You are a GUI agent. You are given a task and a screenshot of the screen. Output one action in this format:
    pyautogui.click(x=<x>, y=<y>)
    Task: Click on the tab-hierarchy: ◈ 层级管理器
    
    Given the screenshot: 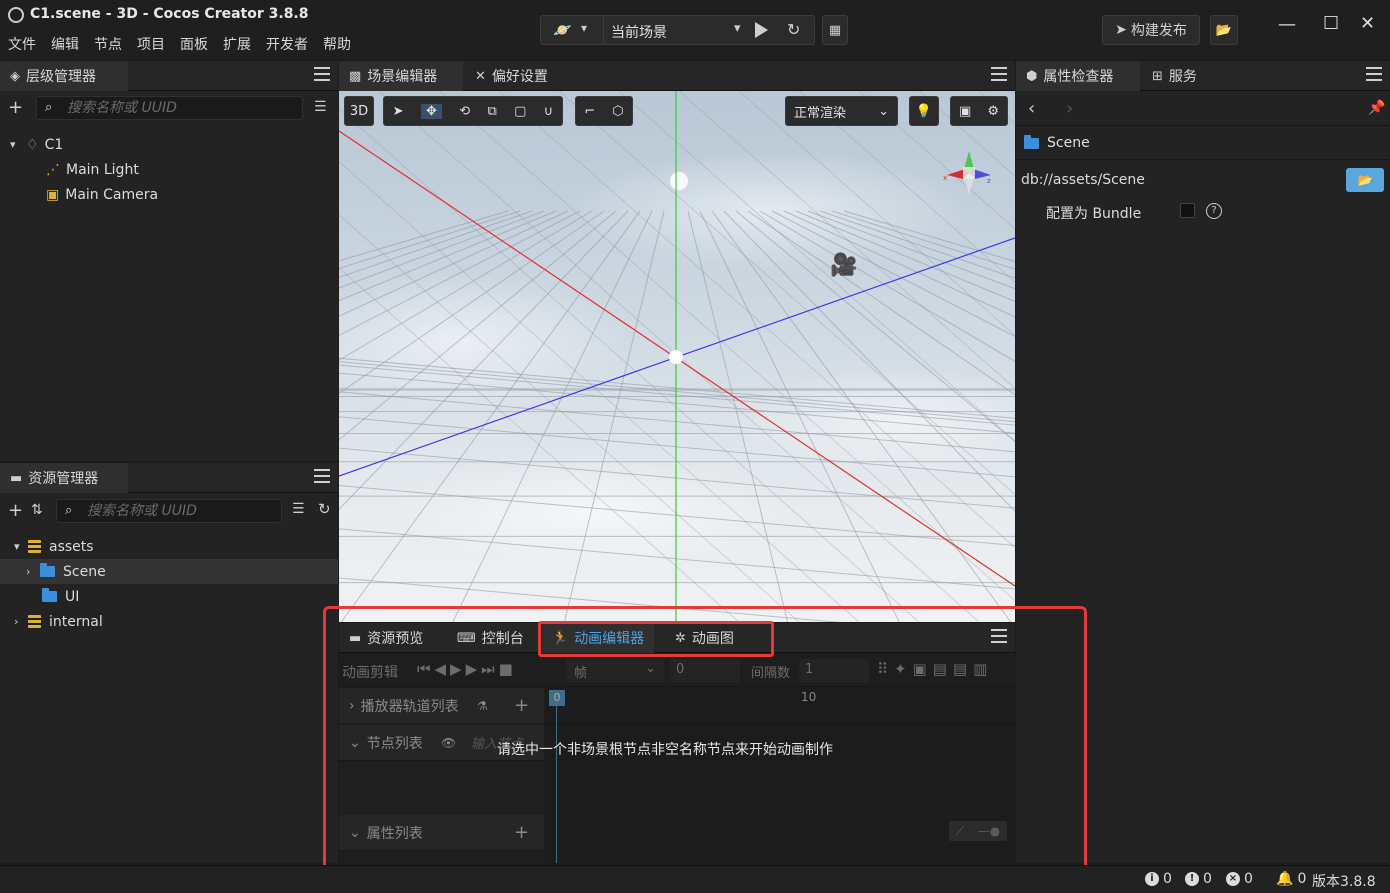 What is the action you would take?
    pyautogui.click(x=64, y=76)
    